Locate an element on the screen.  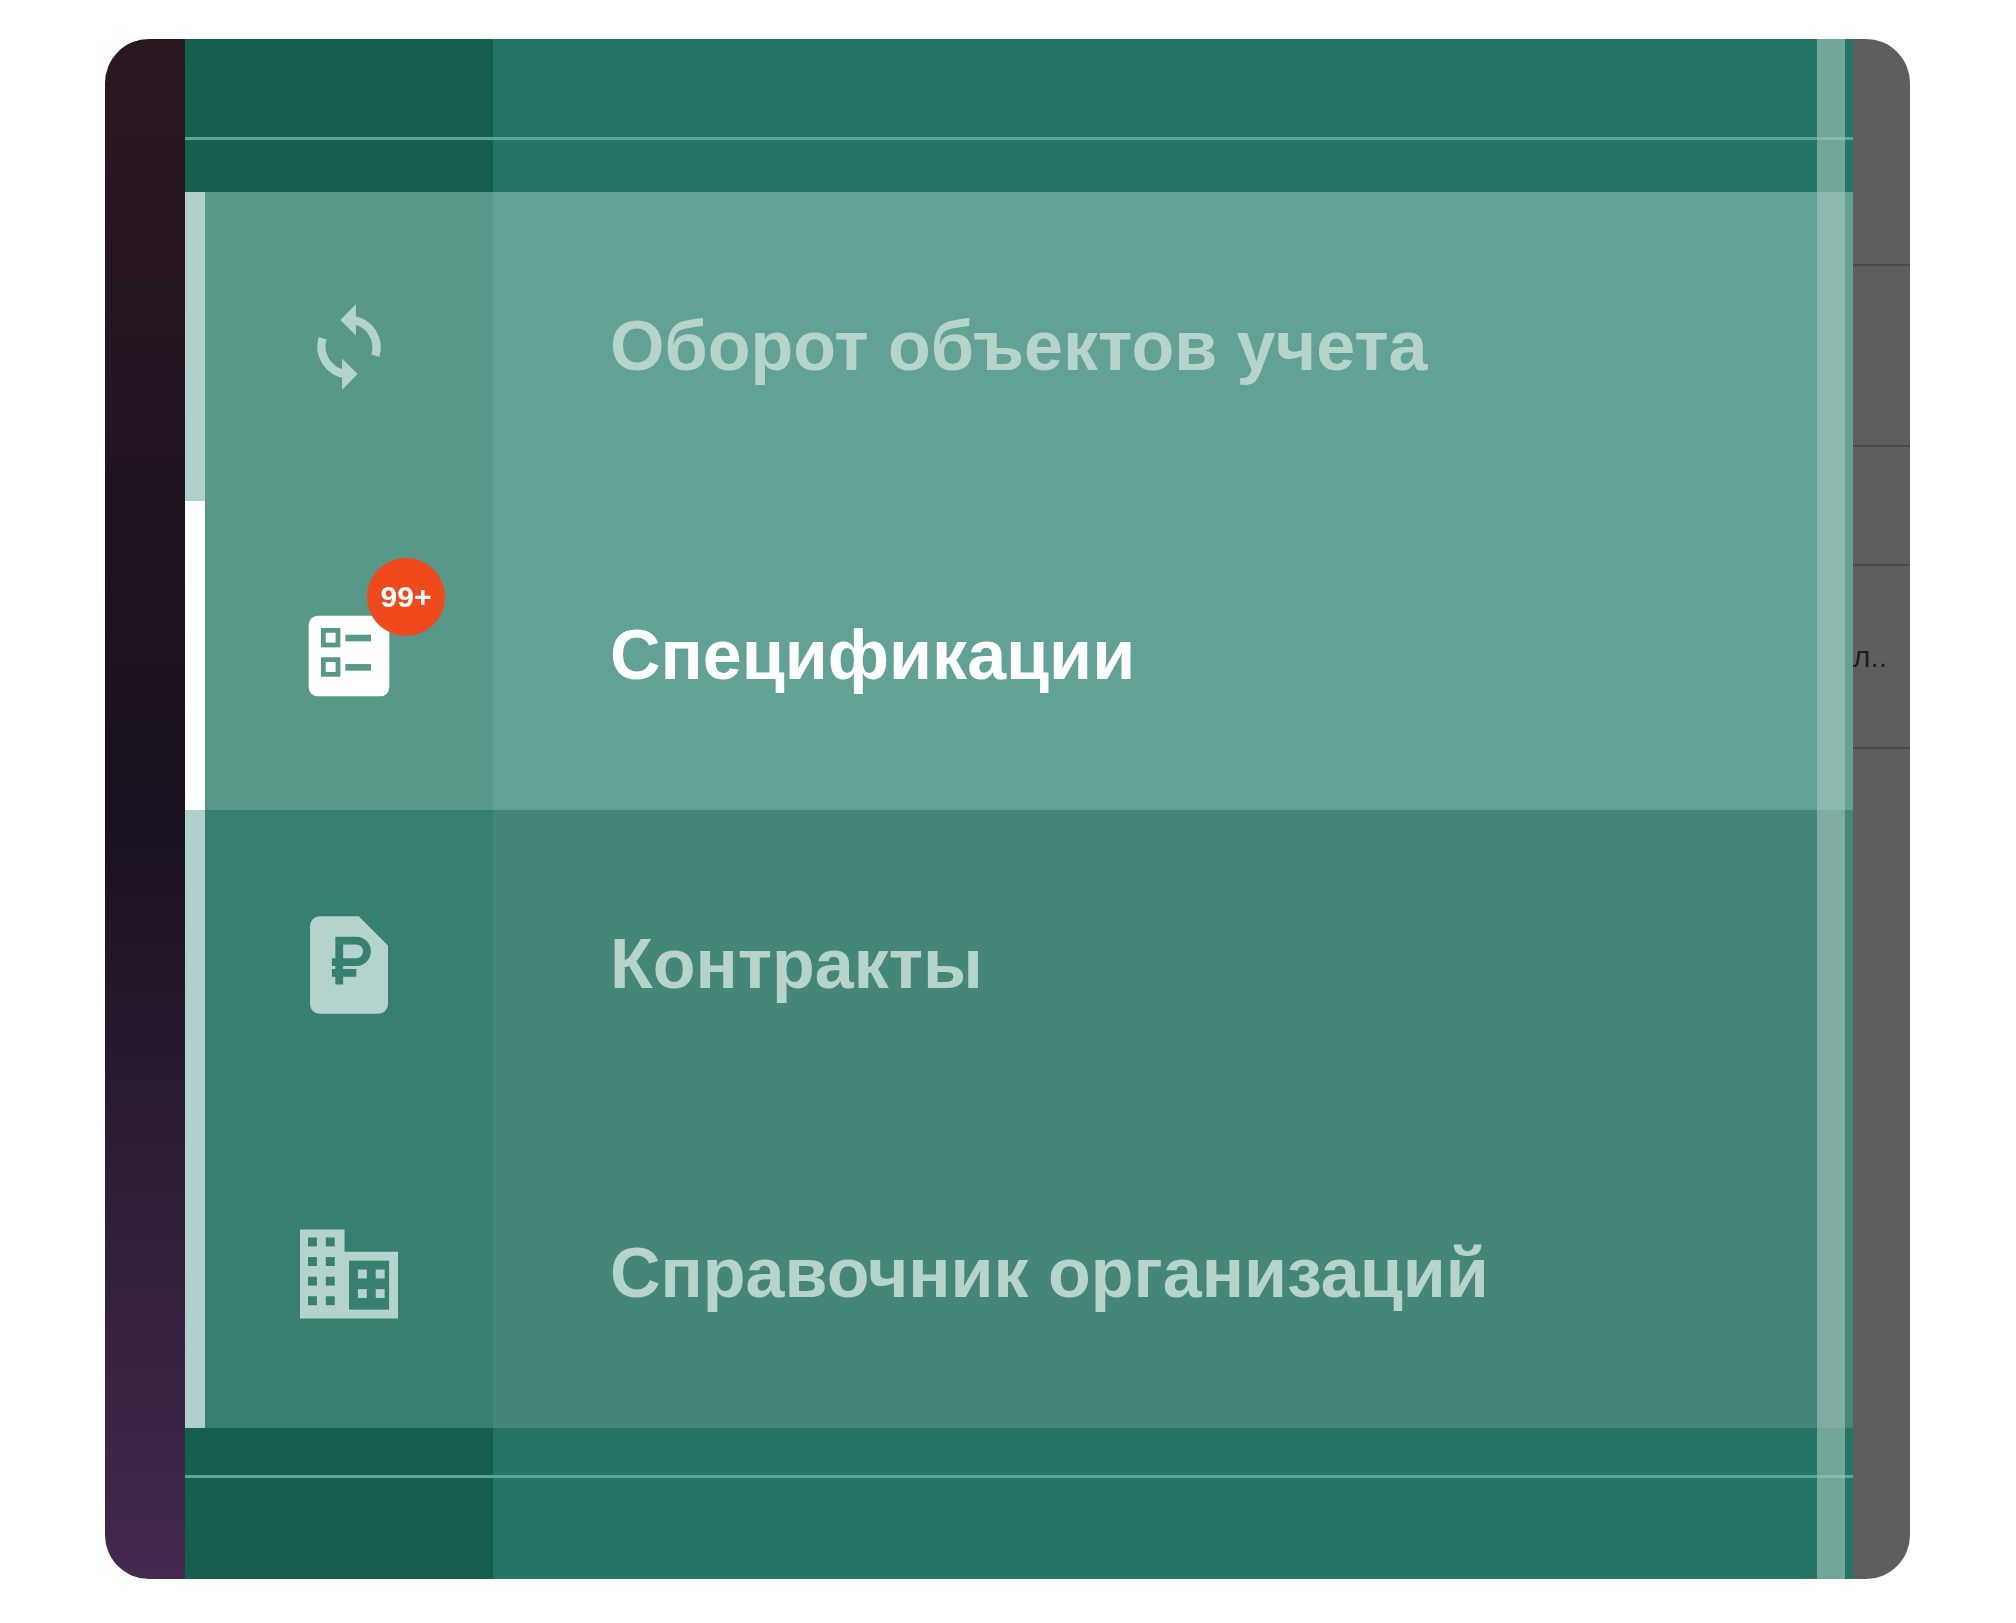
table-cell-text: л.. is located at coordinates (1870, 657).